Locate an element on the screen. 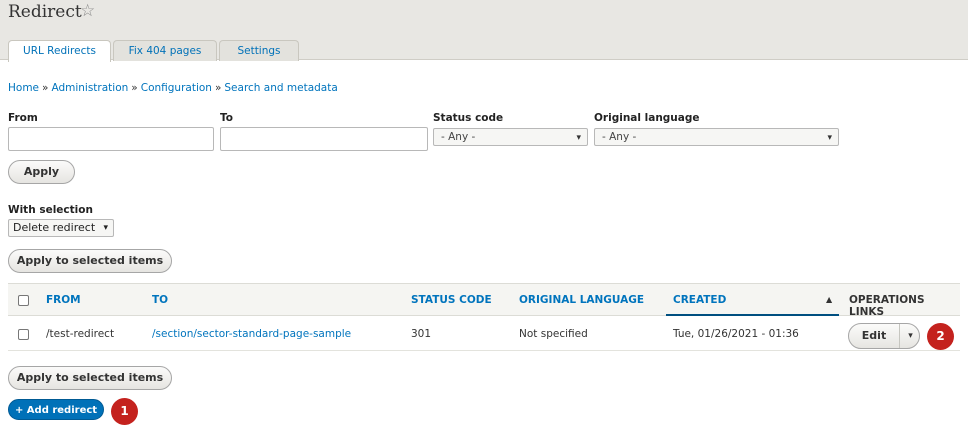 The width and height of the screenshot is (968, 429). row-created: Tue, 01/26/2021 - 01:36 is located at coordinates (736, 334).